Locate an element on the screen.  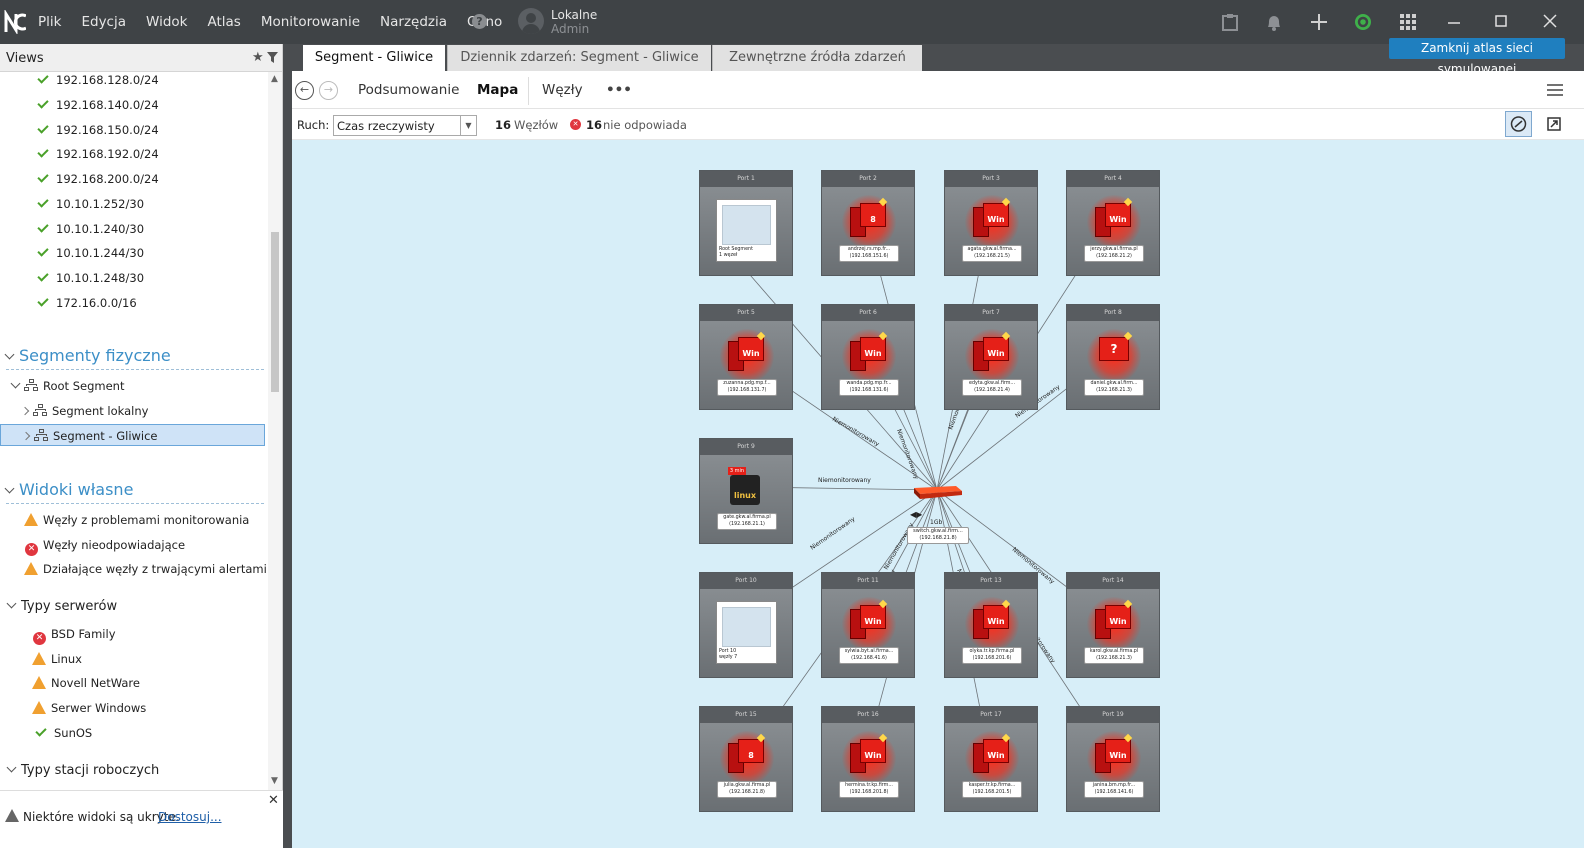
menu-tools: Narzędzia is located at coordinates (413, 22).